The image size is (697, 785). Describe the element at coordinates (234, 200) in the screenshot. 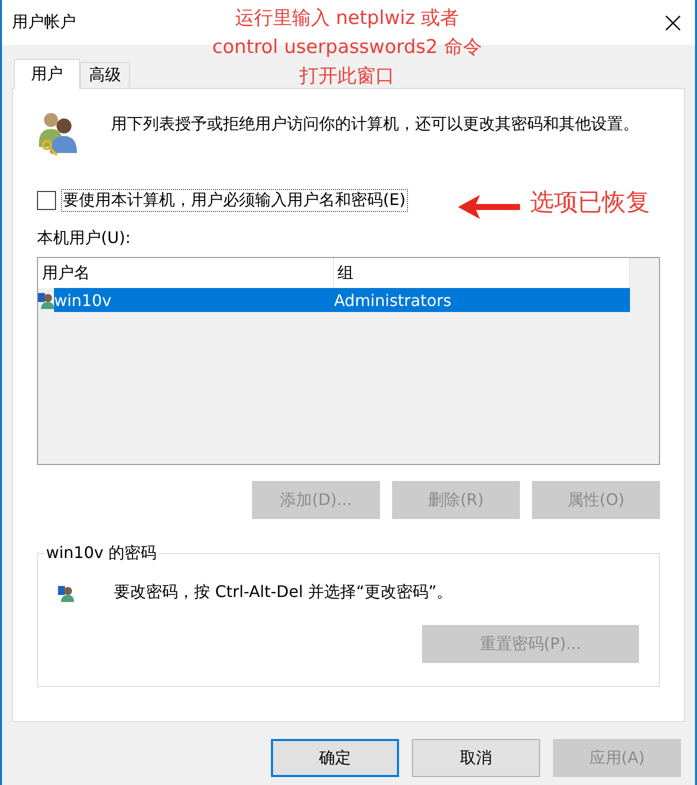

I see `checkbox-label: 要使用本计算机，用户必须输入用户名和密码(E)` at that location.